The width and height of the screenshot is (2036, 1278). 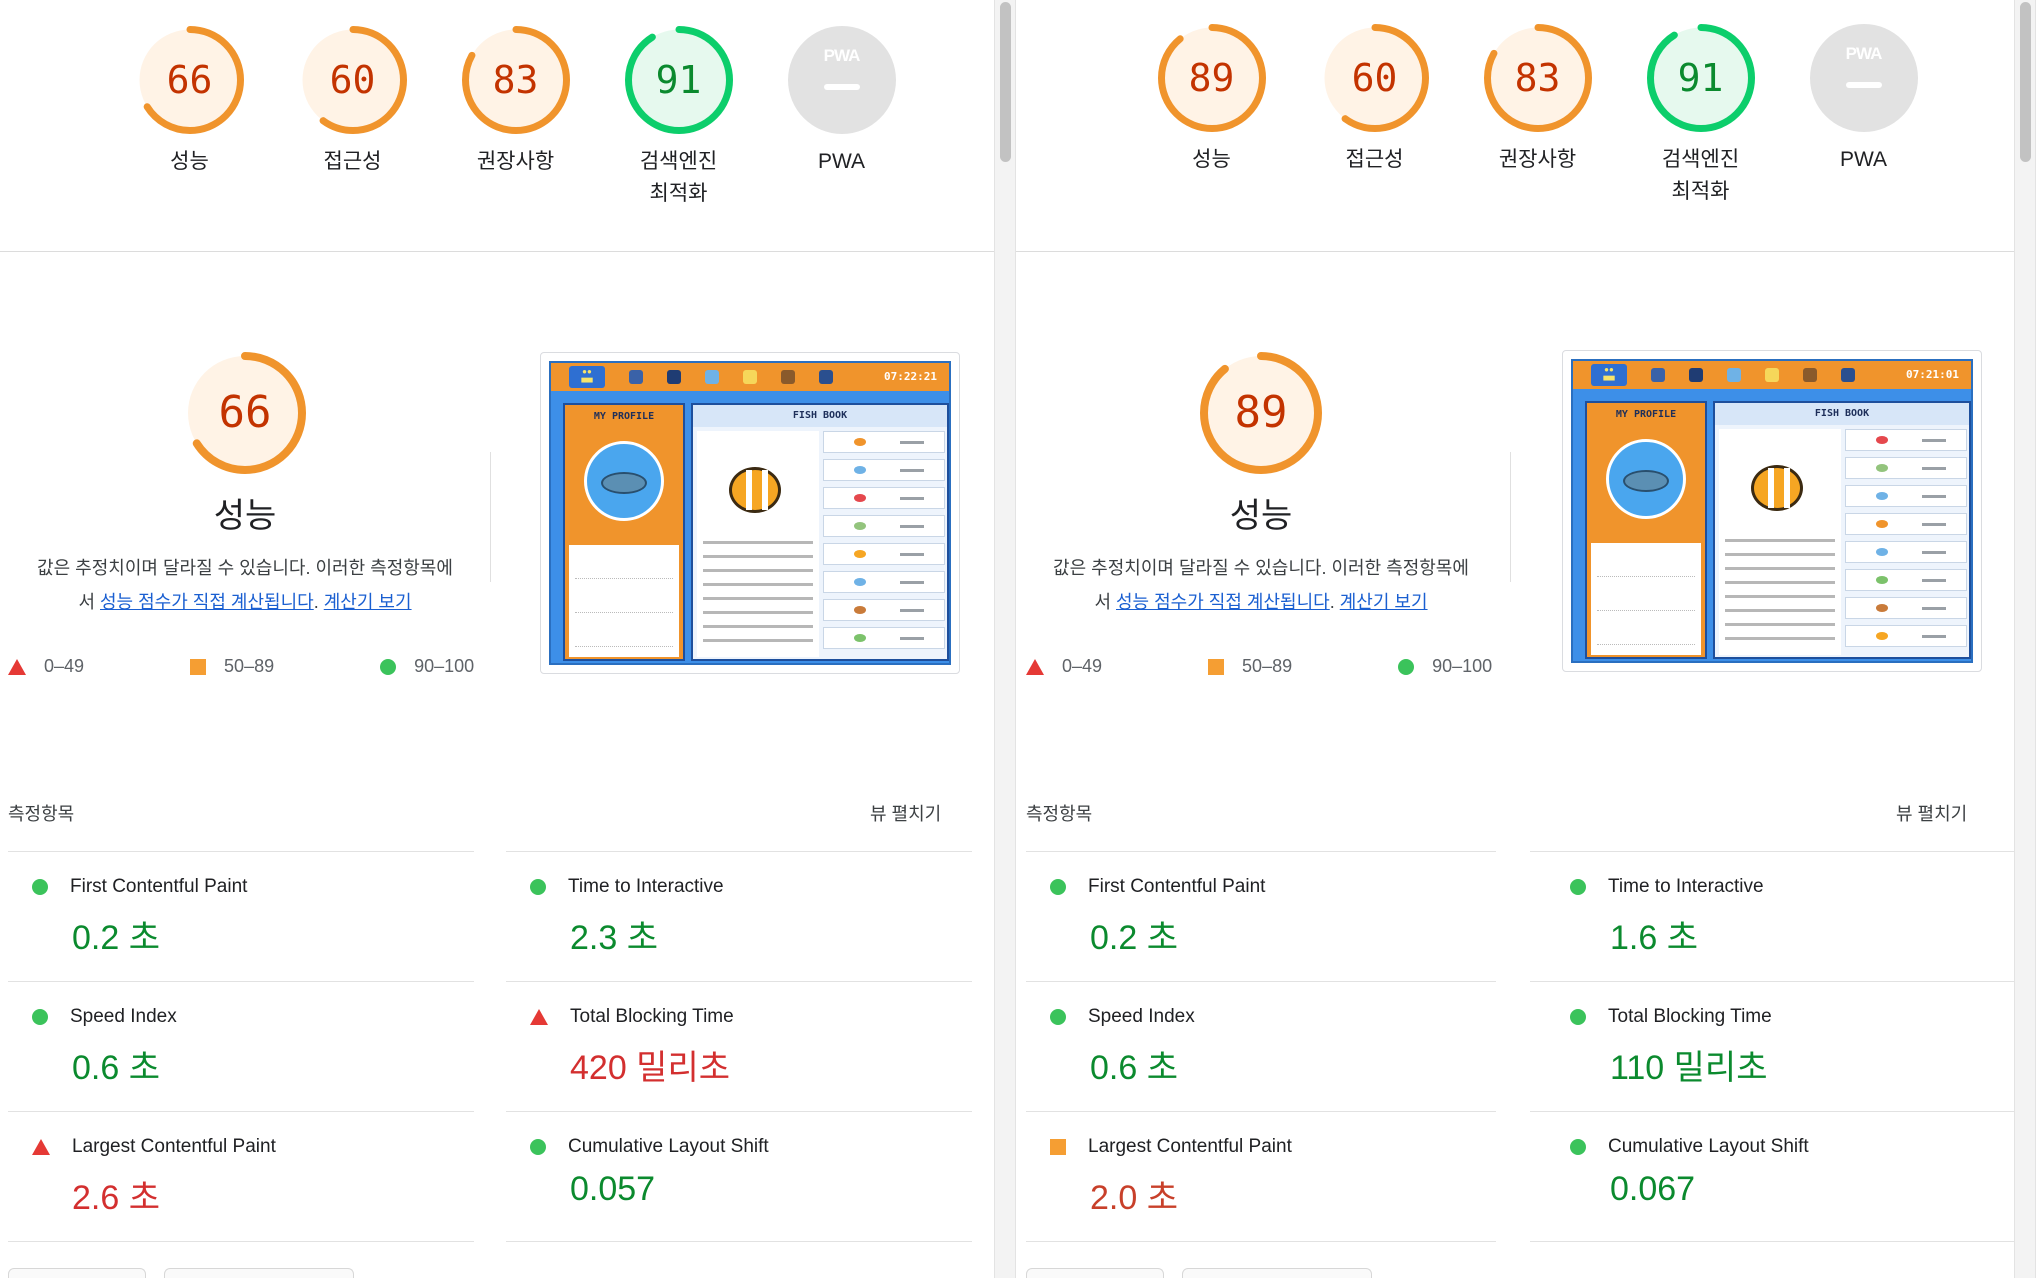 I want to click on final-screenshot: ●● ▀▀ 07:22:21 MY PROFILE FISH BOOK, so click(x=750, y=513).